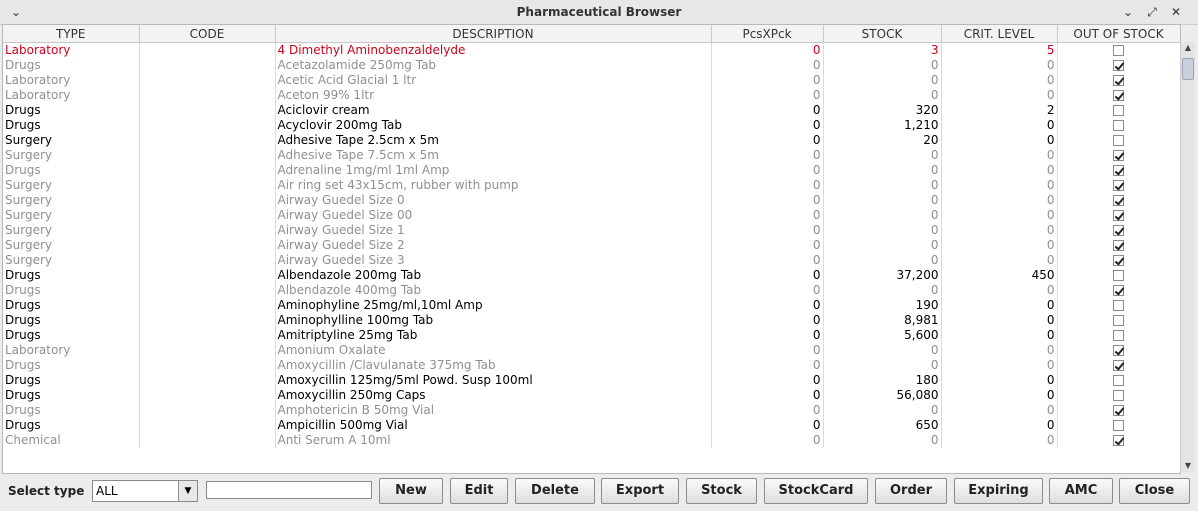  I want to click on close-button: Close, so click(1154, 491).